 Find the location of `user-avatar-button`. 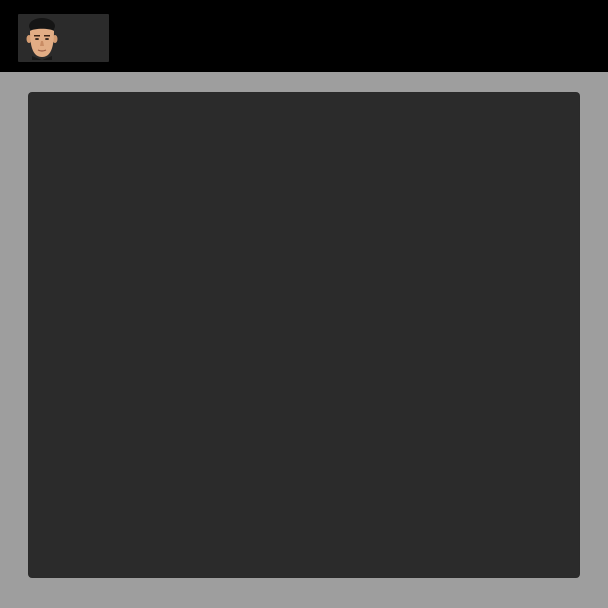

user-avatar-button is located at coordinates (63, 38).